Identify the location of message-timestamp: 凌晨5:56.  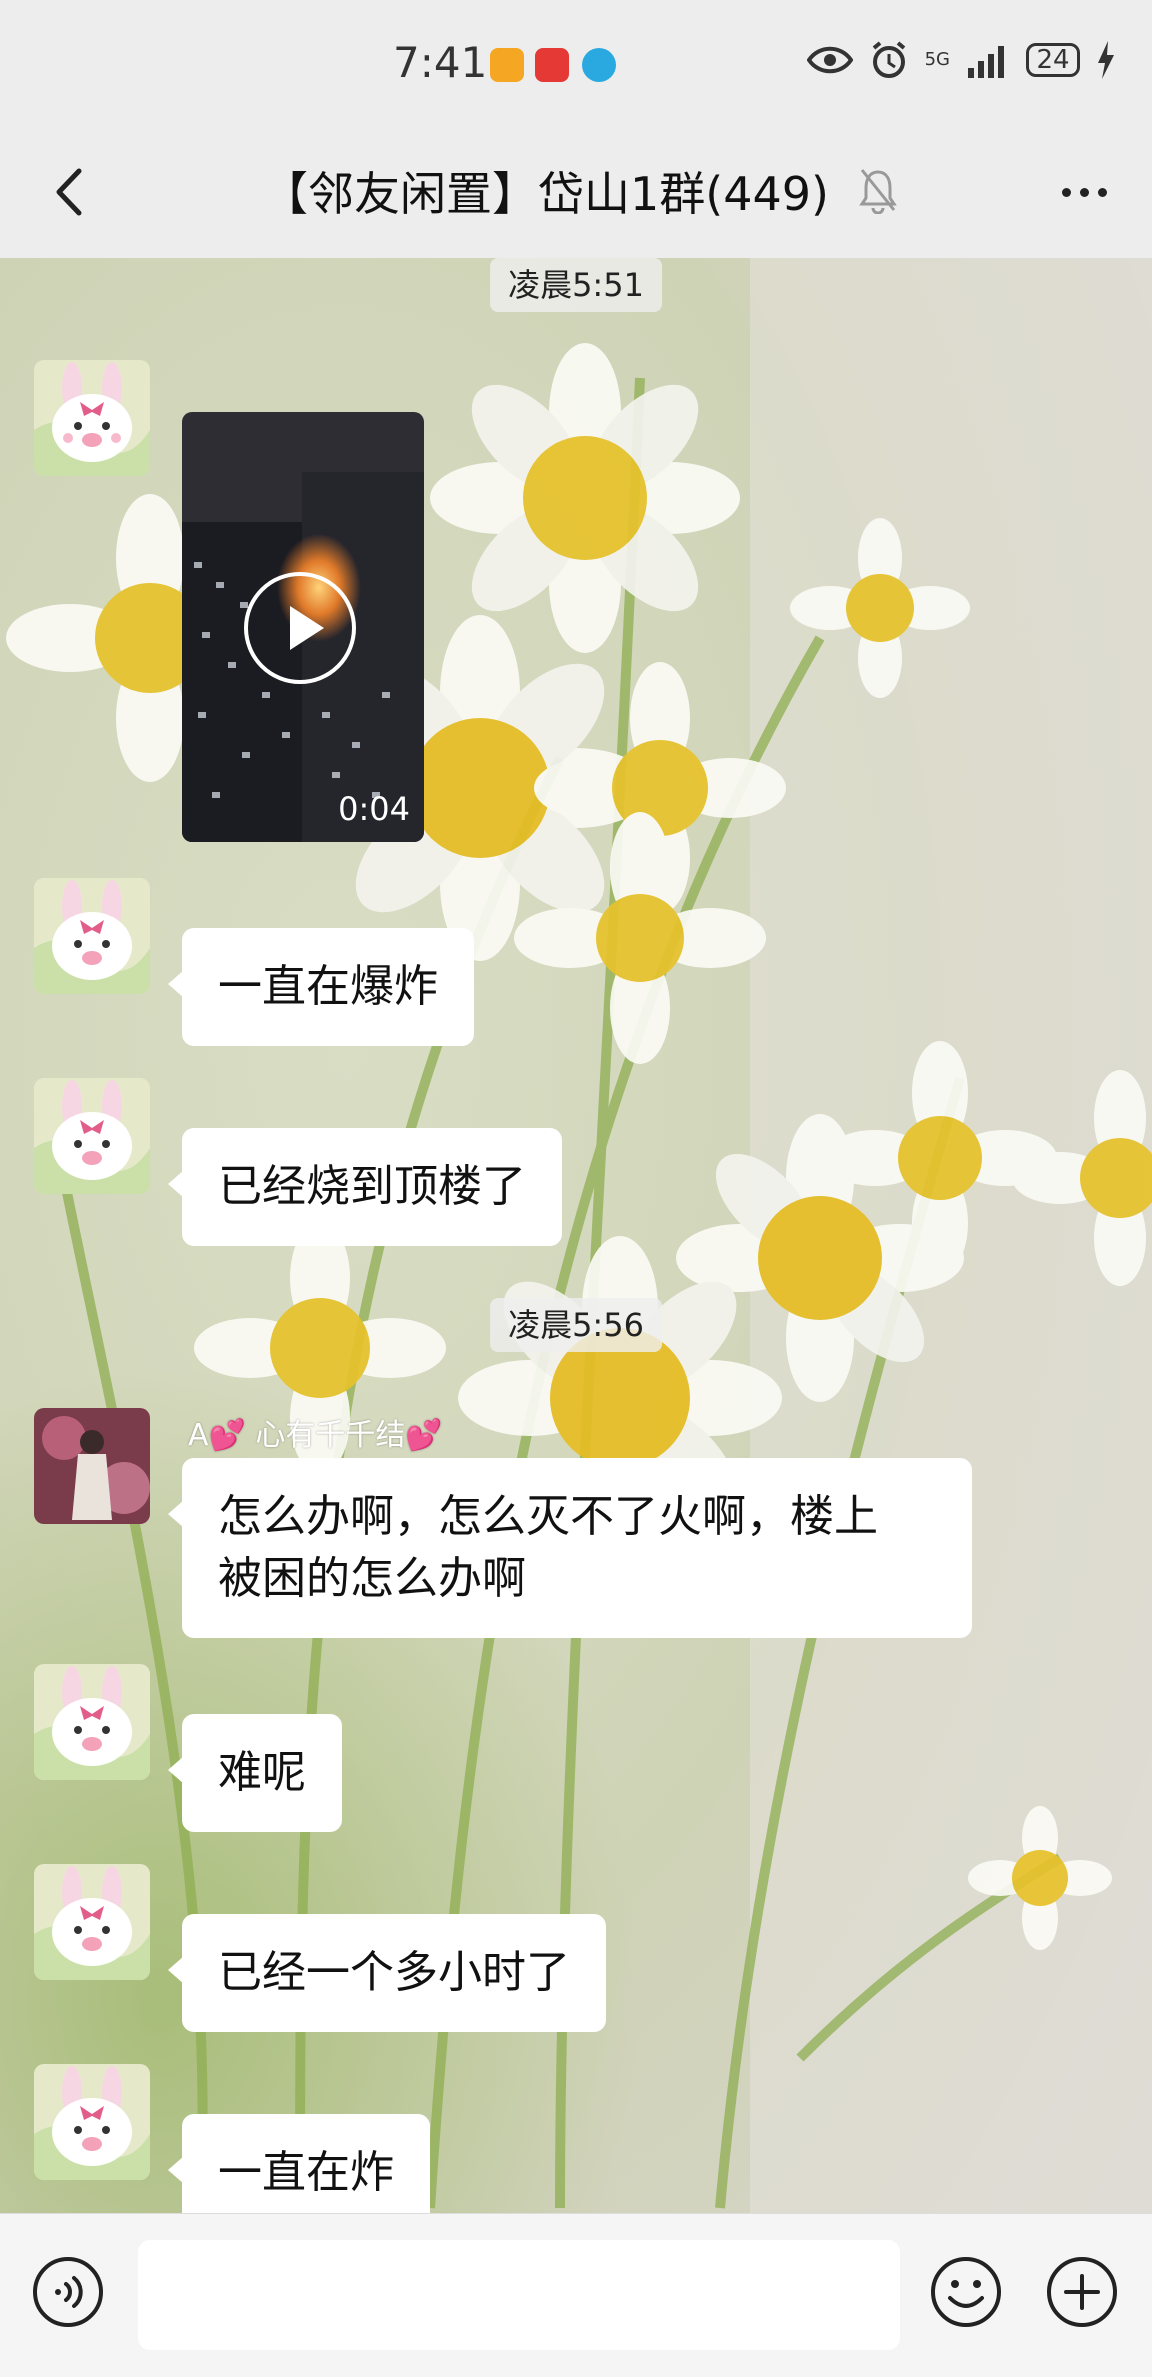
(576, 1325).